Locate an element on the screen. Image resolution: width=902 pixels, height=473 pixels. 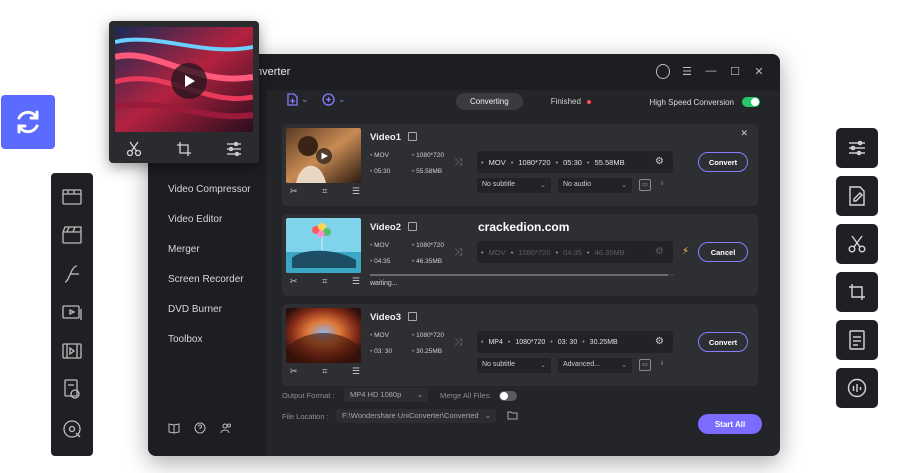
folder-icon is located at coordinates (512, 415).